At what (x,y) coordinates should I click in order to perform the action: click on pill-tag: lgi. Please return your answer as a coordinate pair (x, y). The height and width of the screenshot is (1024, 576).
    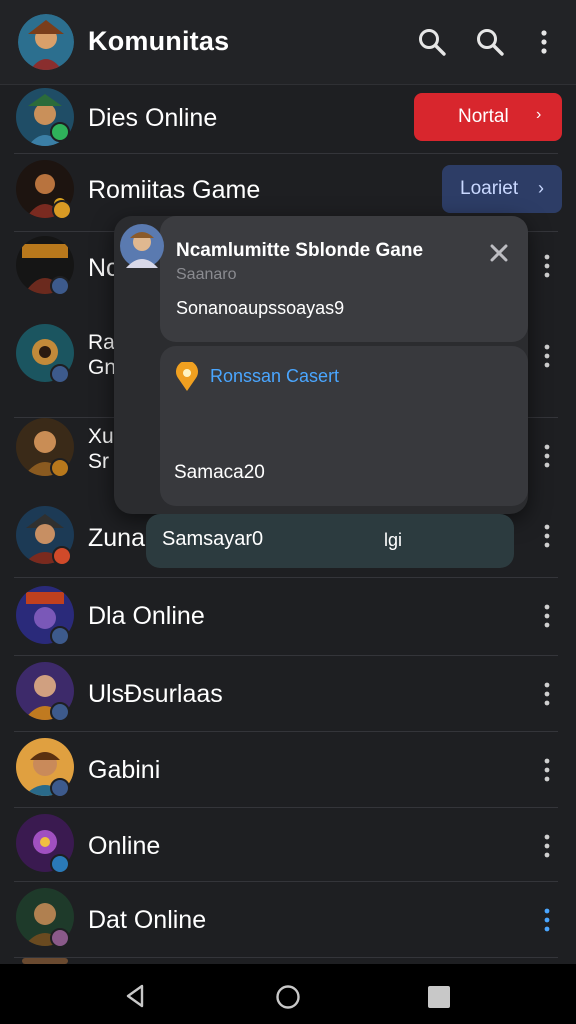
    Looking at the image, I should click on (393, 540).